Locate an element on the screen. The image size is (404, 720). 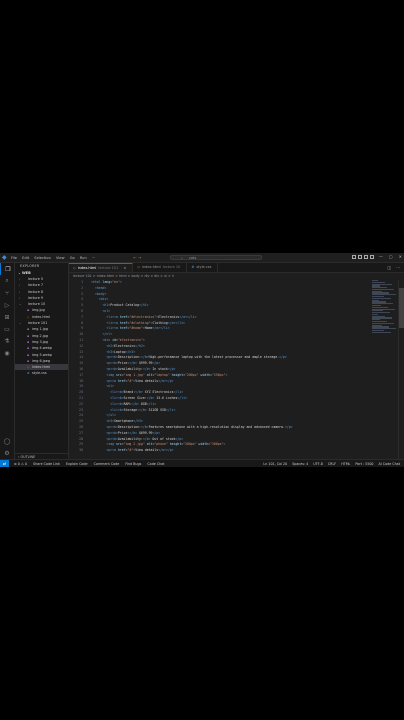
extensions-icon: ⊞ is located at coordinates (7, 317).